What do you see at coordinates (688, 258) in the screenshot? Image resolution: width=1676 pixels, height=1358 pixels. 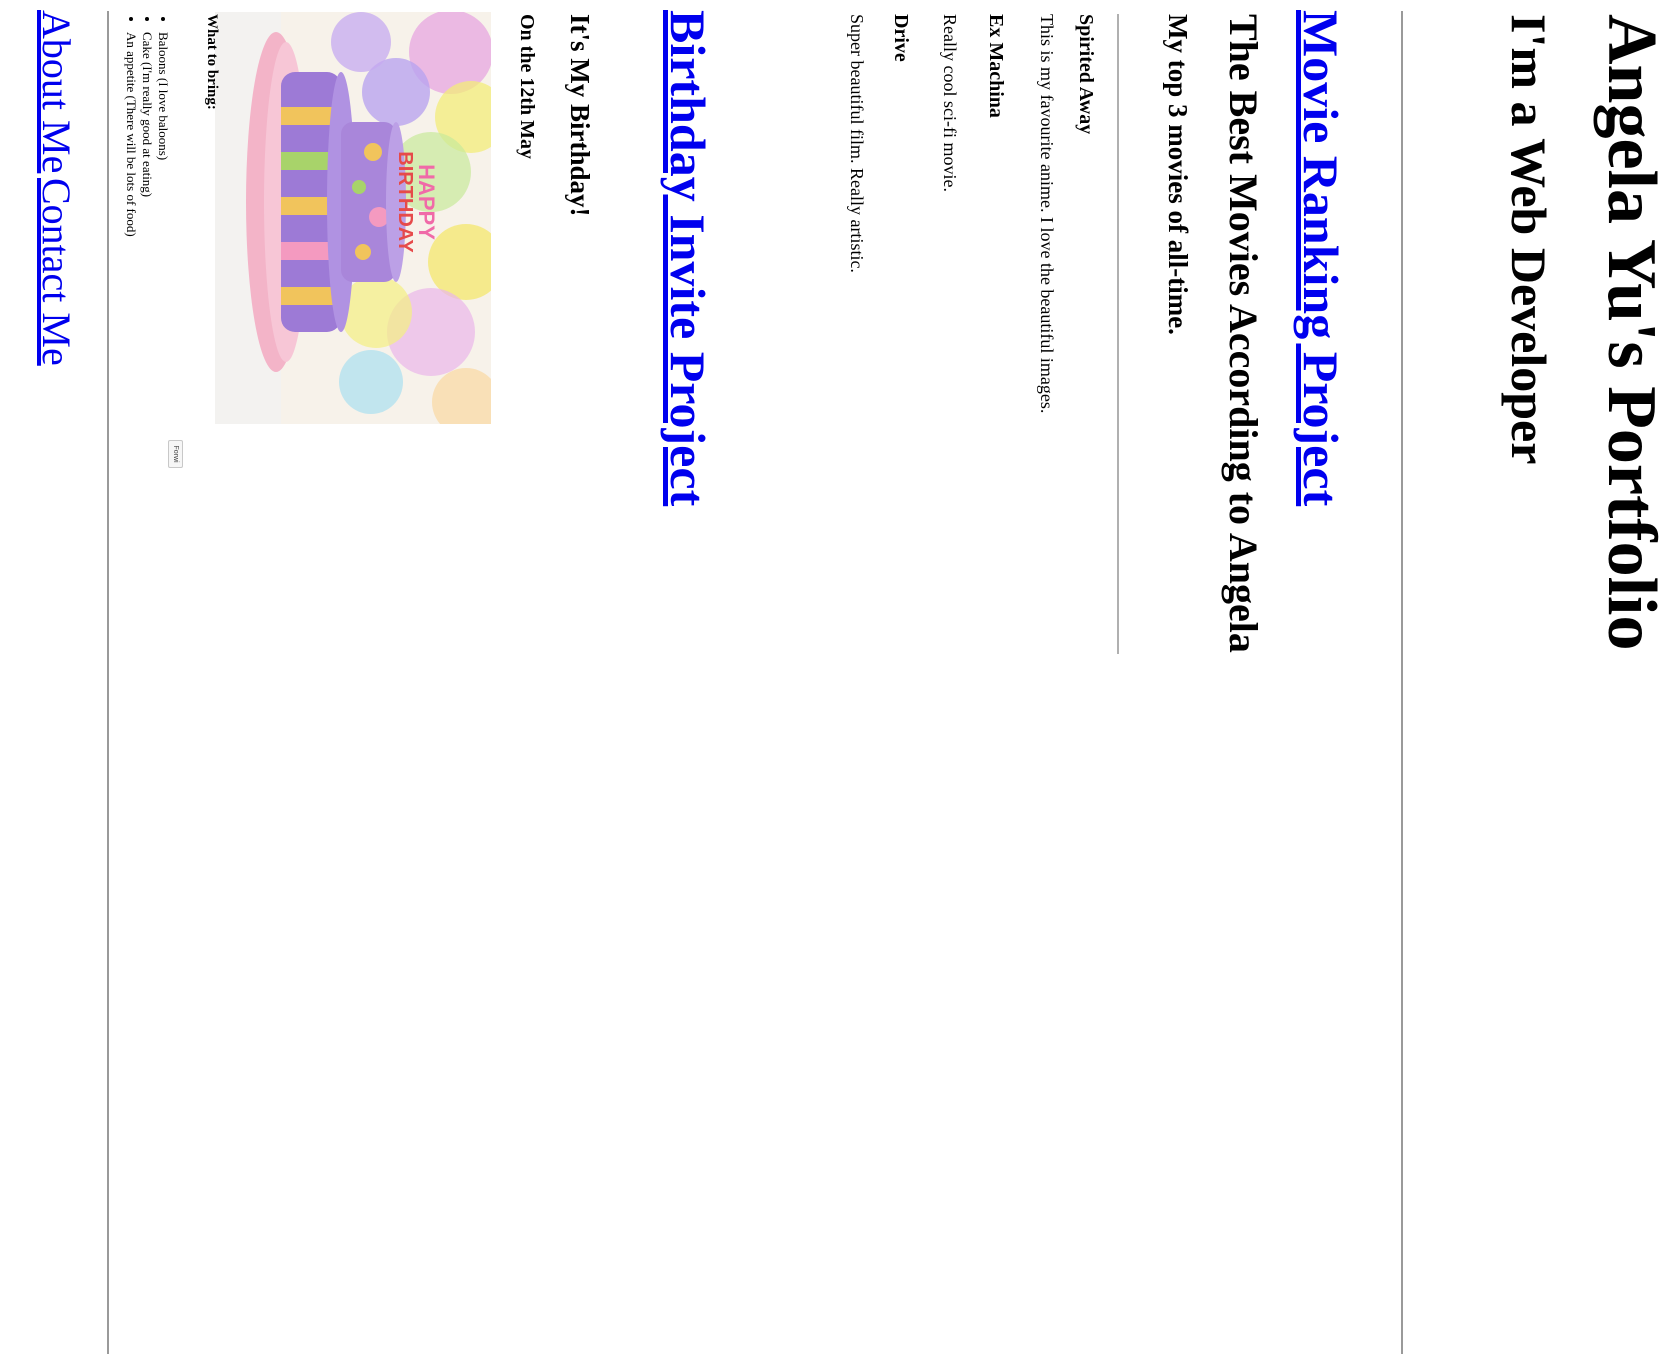 I see `birthday-invite-project-link: Birthday Invite Project` at bounding box center [688, 258].